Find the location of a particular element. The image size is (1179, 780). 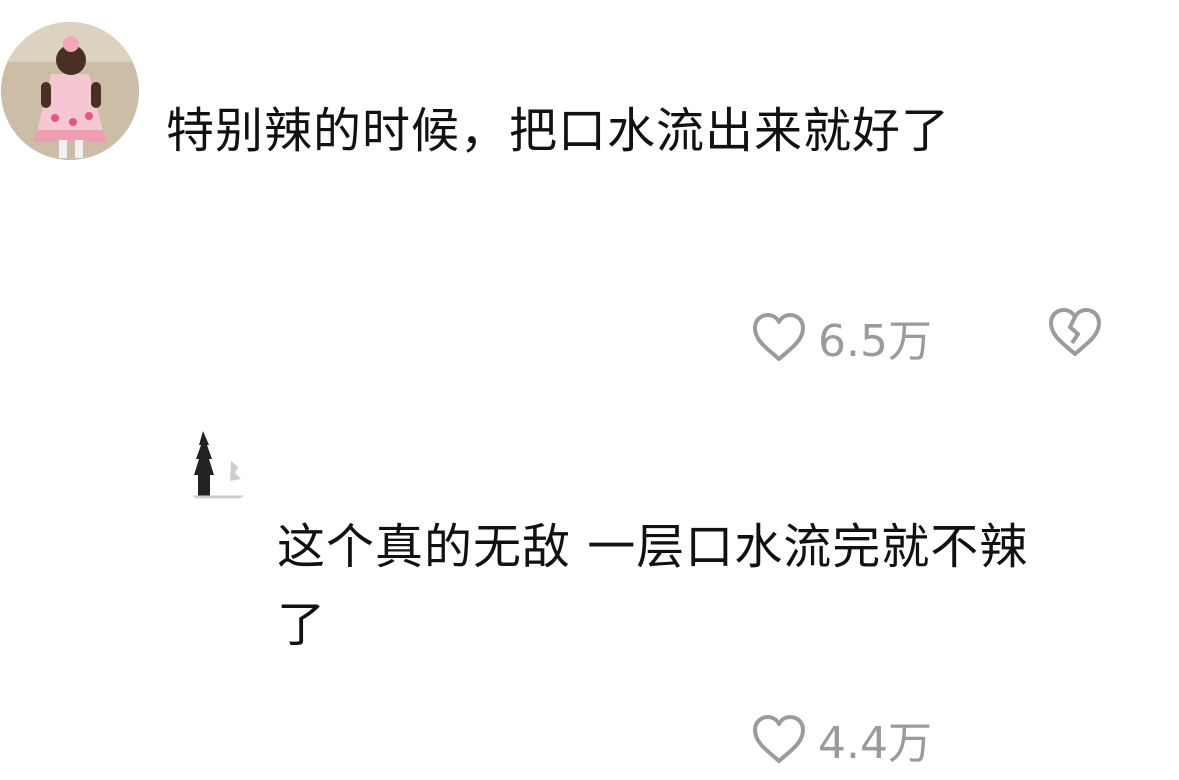

like-button: 6.5万 is located at coordinates (841, 337).